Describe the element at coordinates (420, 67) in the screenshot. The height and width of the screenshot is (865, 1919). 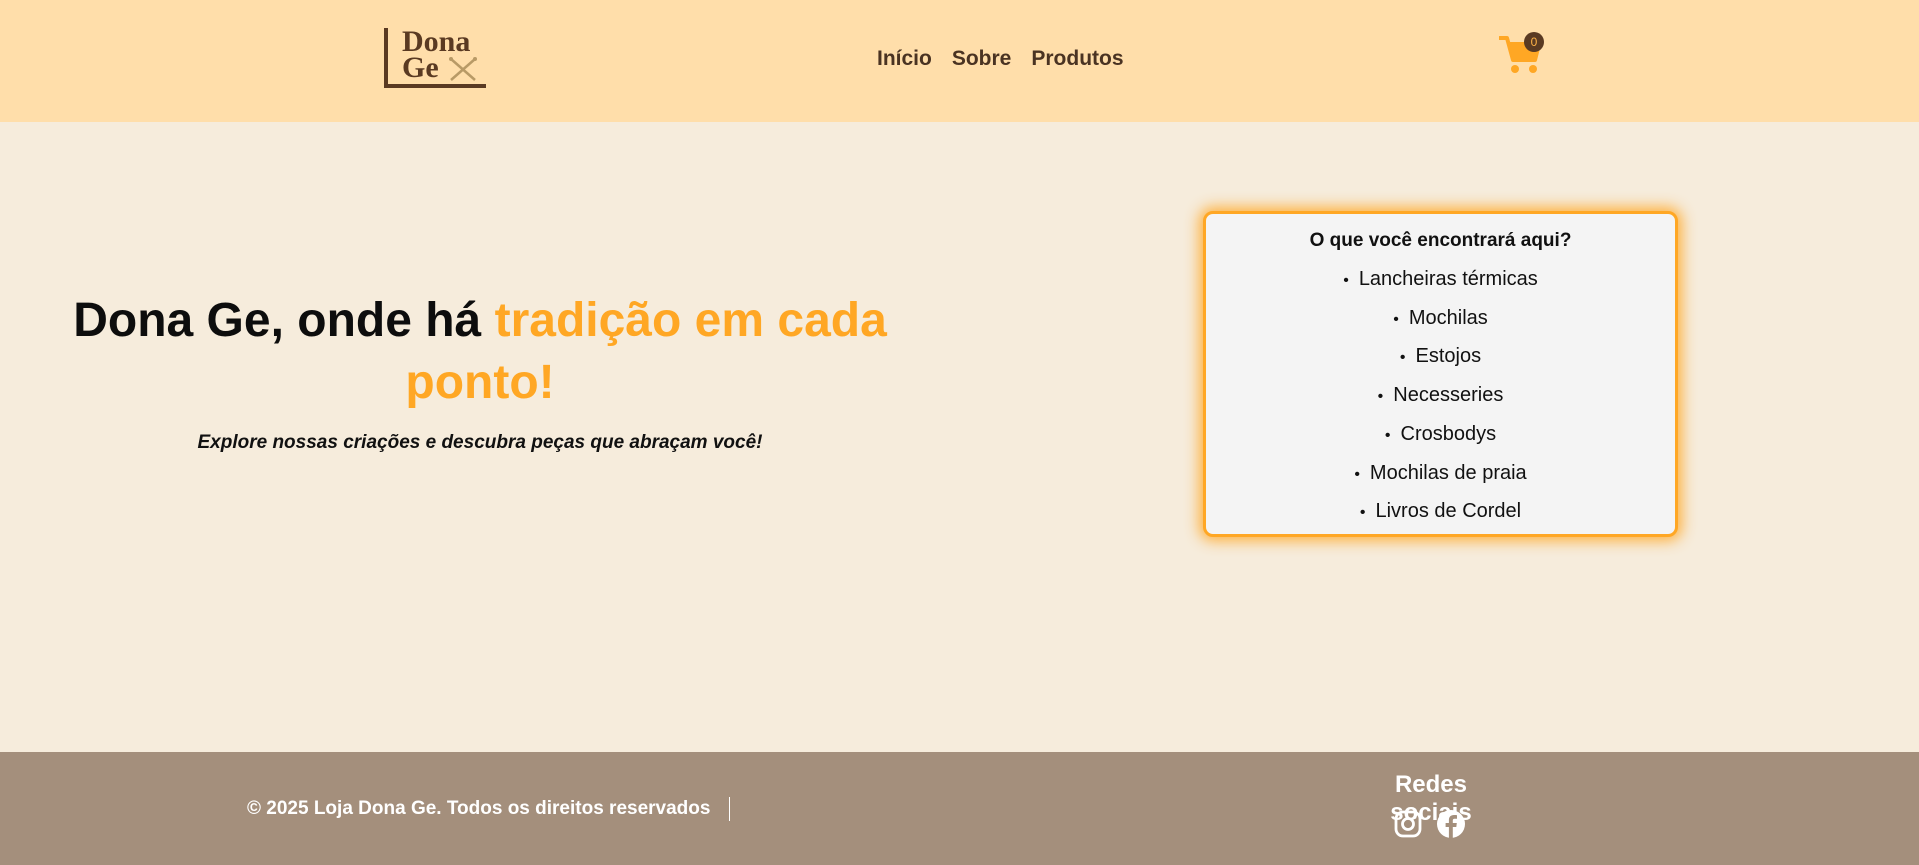
I see `logo-text-line2: Ge` at that location.